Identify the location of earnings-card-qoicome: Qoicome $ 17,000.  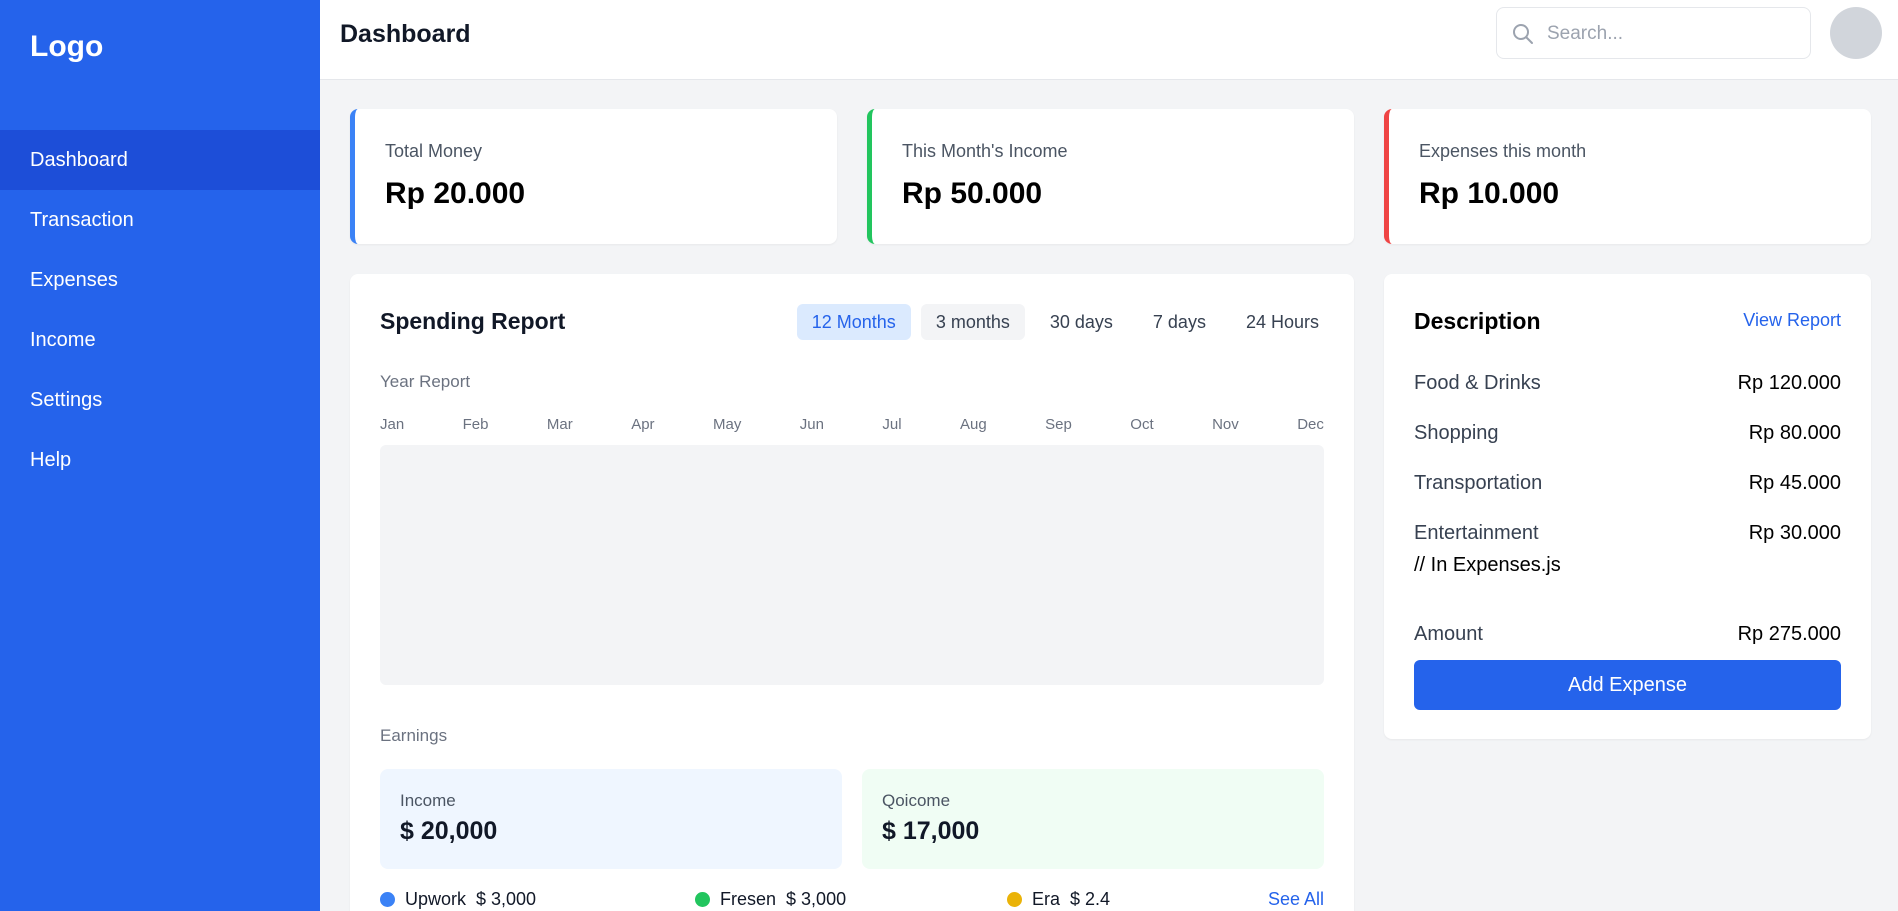
(1093, 819).